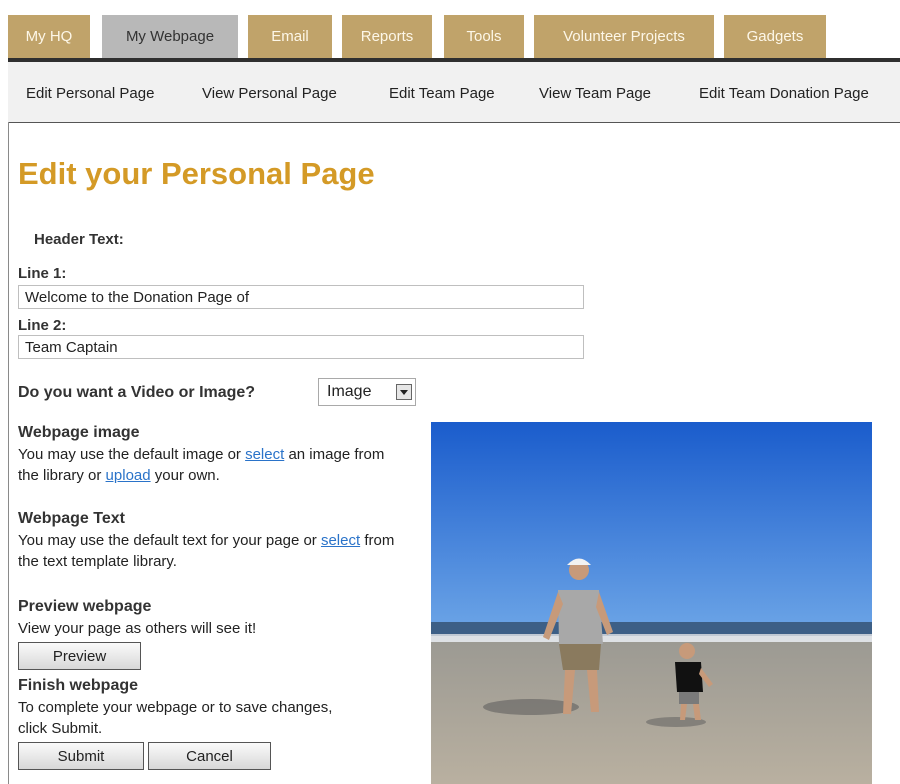  I want to click on line2-label: Line 2:, so click(42, 325).